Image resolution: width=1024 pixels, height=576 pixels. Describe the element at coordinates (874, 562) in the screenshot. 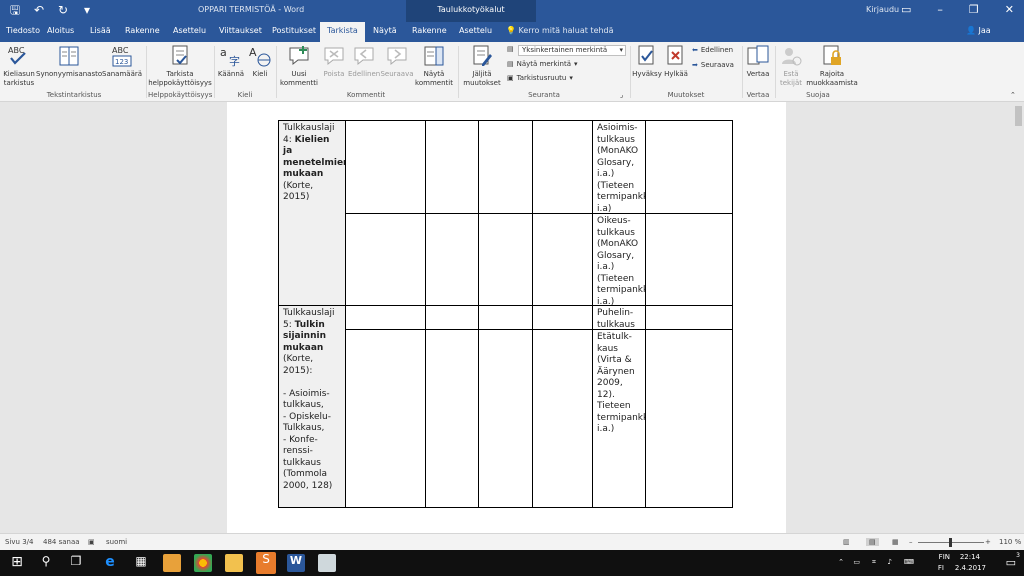

I see `network-icon: ⌗` at that location.